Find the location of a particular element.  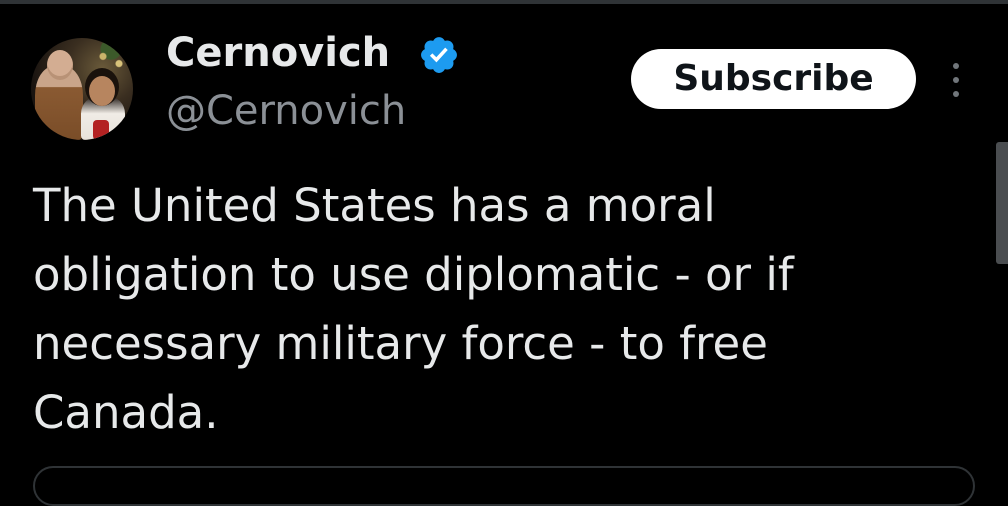

more-vertical-icon is located at coordinates (956, 80).